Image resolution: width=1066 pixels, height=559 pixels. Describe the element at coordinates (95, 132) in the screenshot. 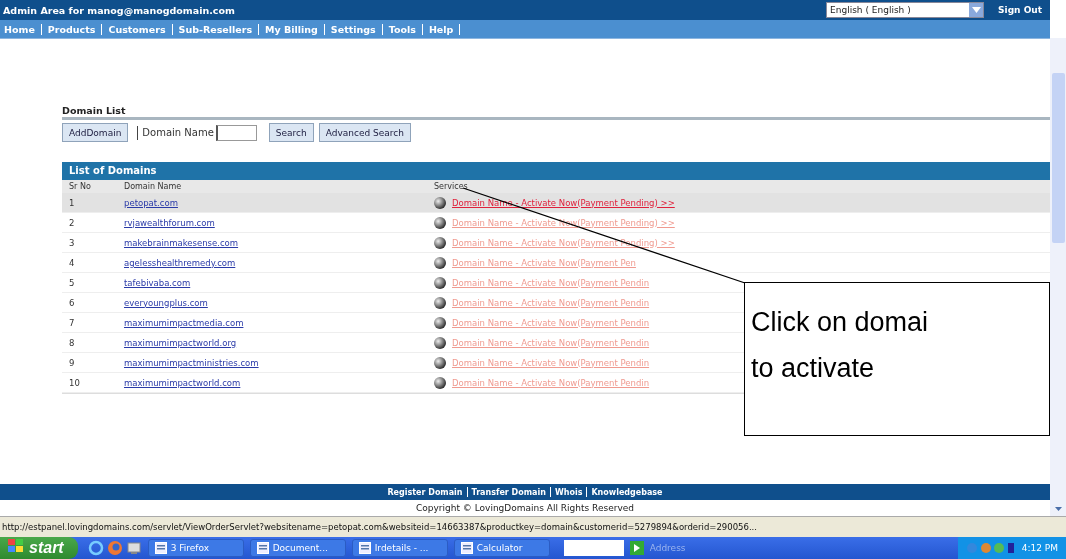

I see `add-domain-button: AddDomain` at that location.